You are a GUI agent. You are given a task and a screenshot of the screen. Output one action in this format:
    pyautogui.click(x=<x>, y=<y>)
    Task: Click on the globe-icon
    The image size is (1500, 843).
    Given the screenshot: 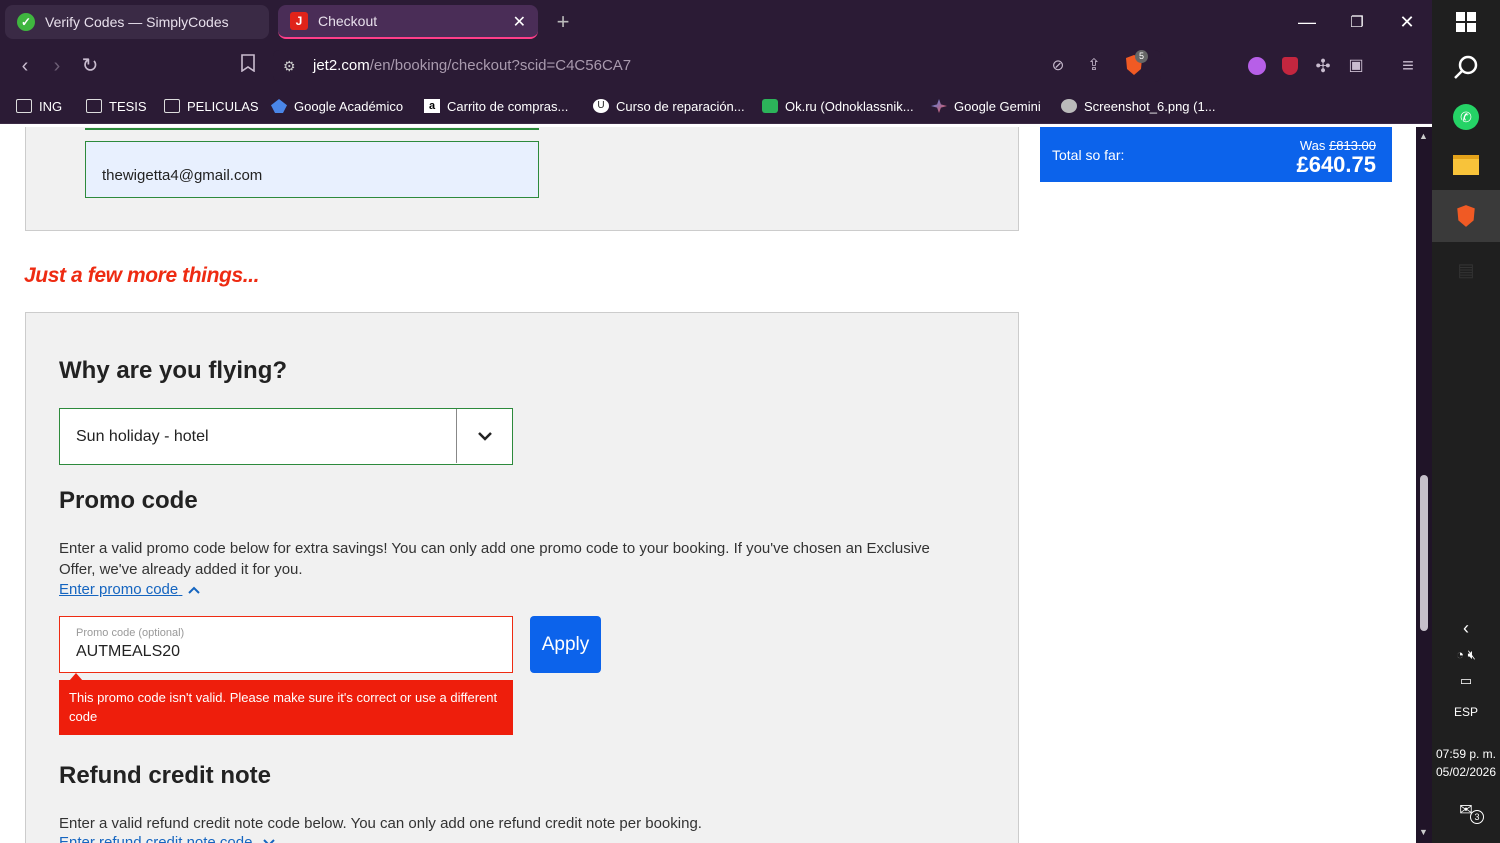 What is the action you would take?
    pyautogui.click(x=1069, y=106)
    